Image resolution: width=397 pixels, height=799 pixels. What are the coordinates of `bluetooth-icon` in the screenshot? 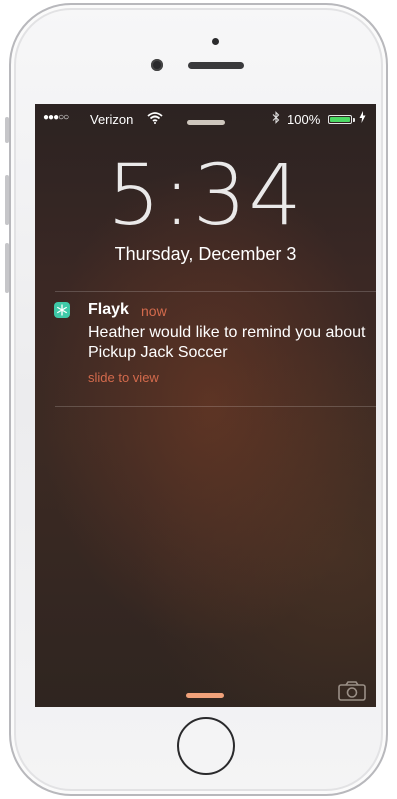 It's located at (276, 119).